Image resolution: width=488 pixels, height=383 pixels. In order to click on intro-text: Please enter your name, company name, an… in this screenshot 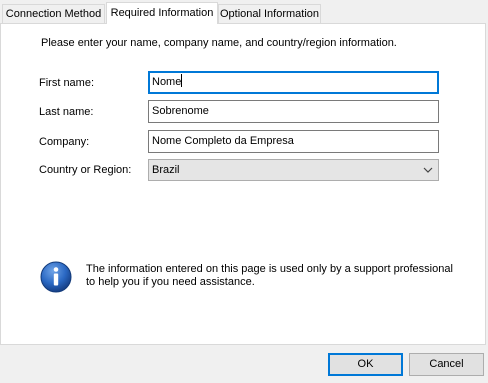, I will do `click(219, 43)`.